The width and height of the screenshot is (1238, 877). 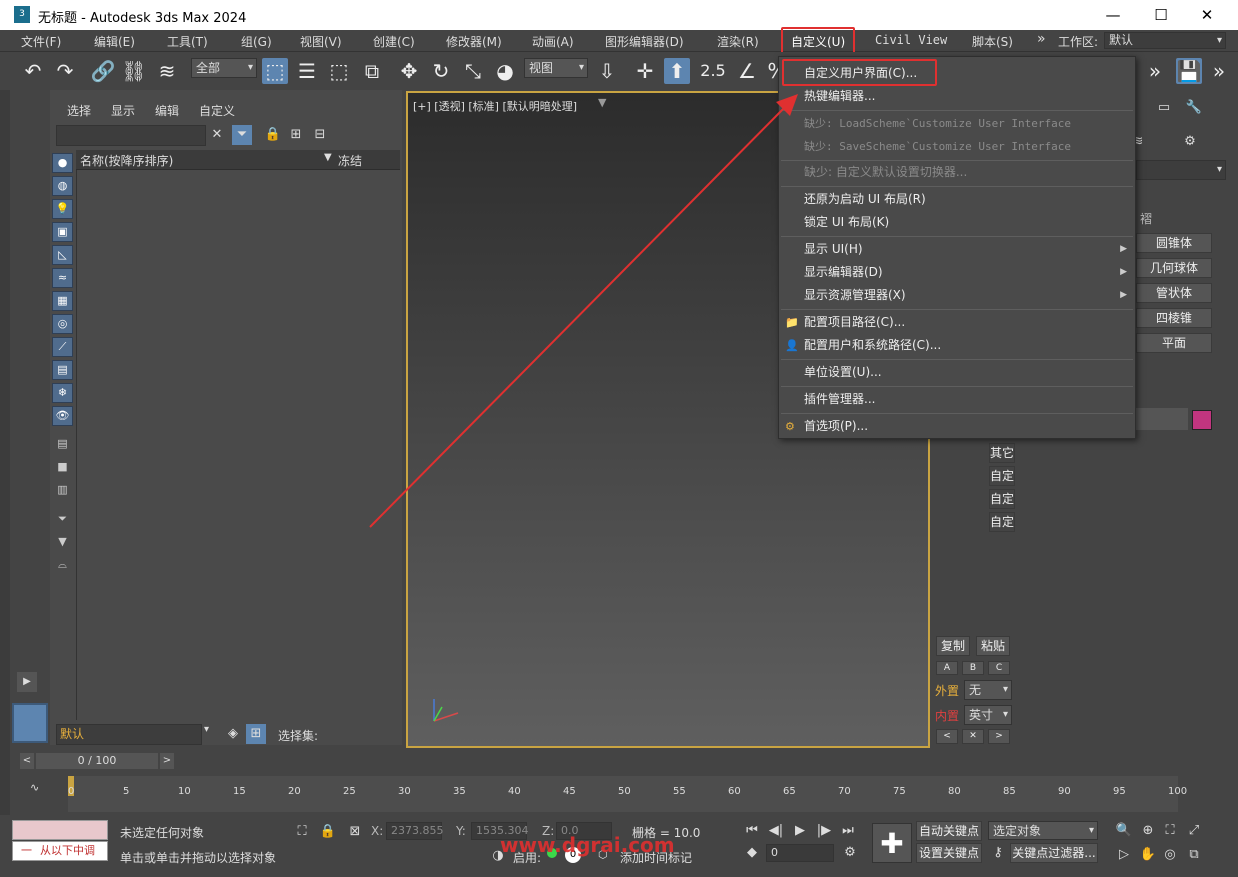 What do you see at coordinates (999, 736) in the screenshot?
I see `next-button: >` at bounding box center [999, 736].